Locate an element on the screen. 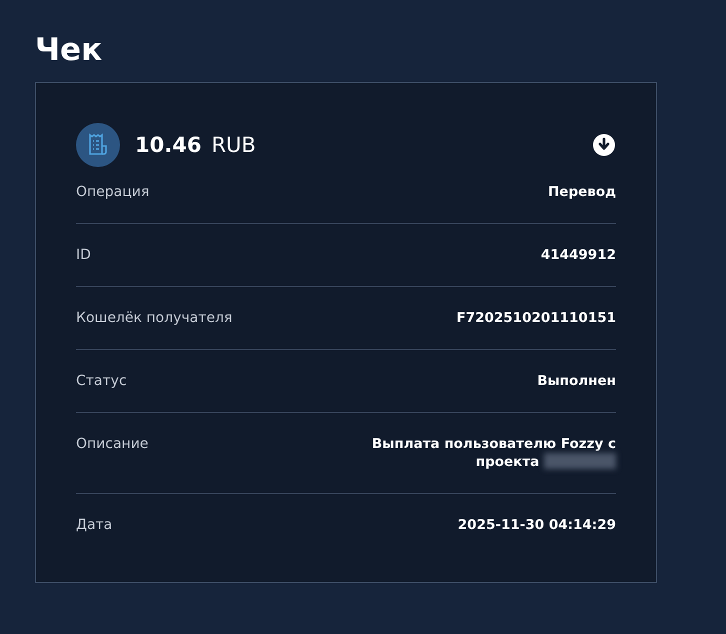 This screenshot has width=726, height=634. field-value: 41449912 is located at coordinates (578, 255).